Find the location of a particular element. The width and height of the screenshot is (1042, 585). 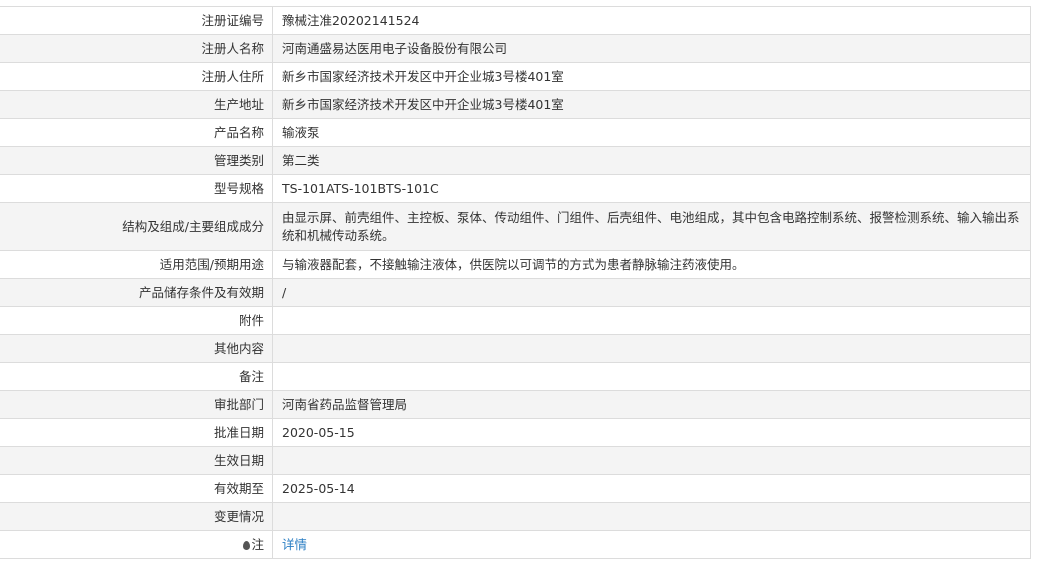

row-value: 2025-05-14 is located at coordinates (651, 488).